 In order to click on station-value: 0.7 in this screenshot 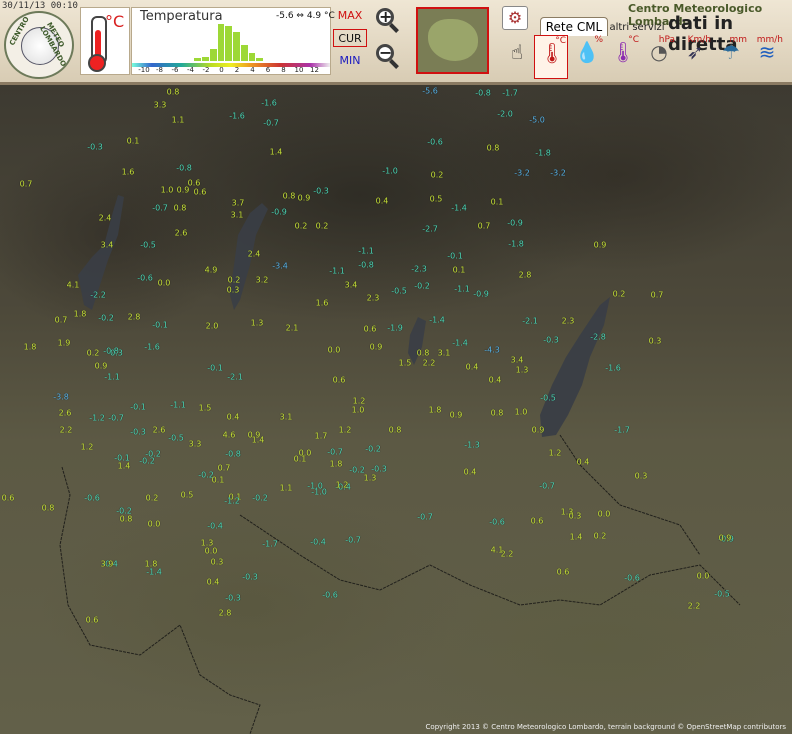, I will do `click(224, 468)`.